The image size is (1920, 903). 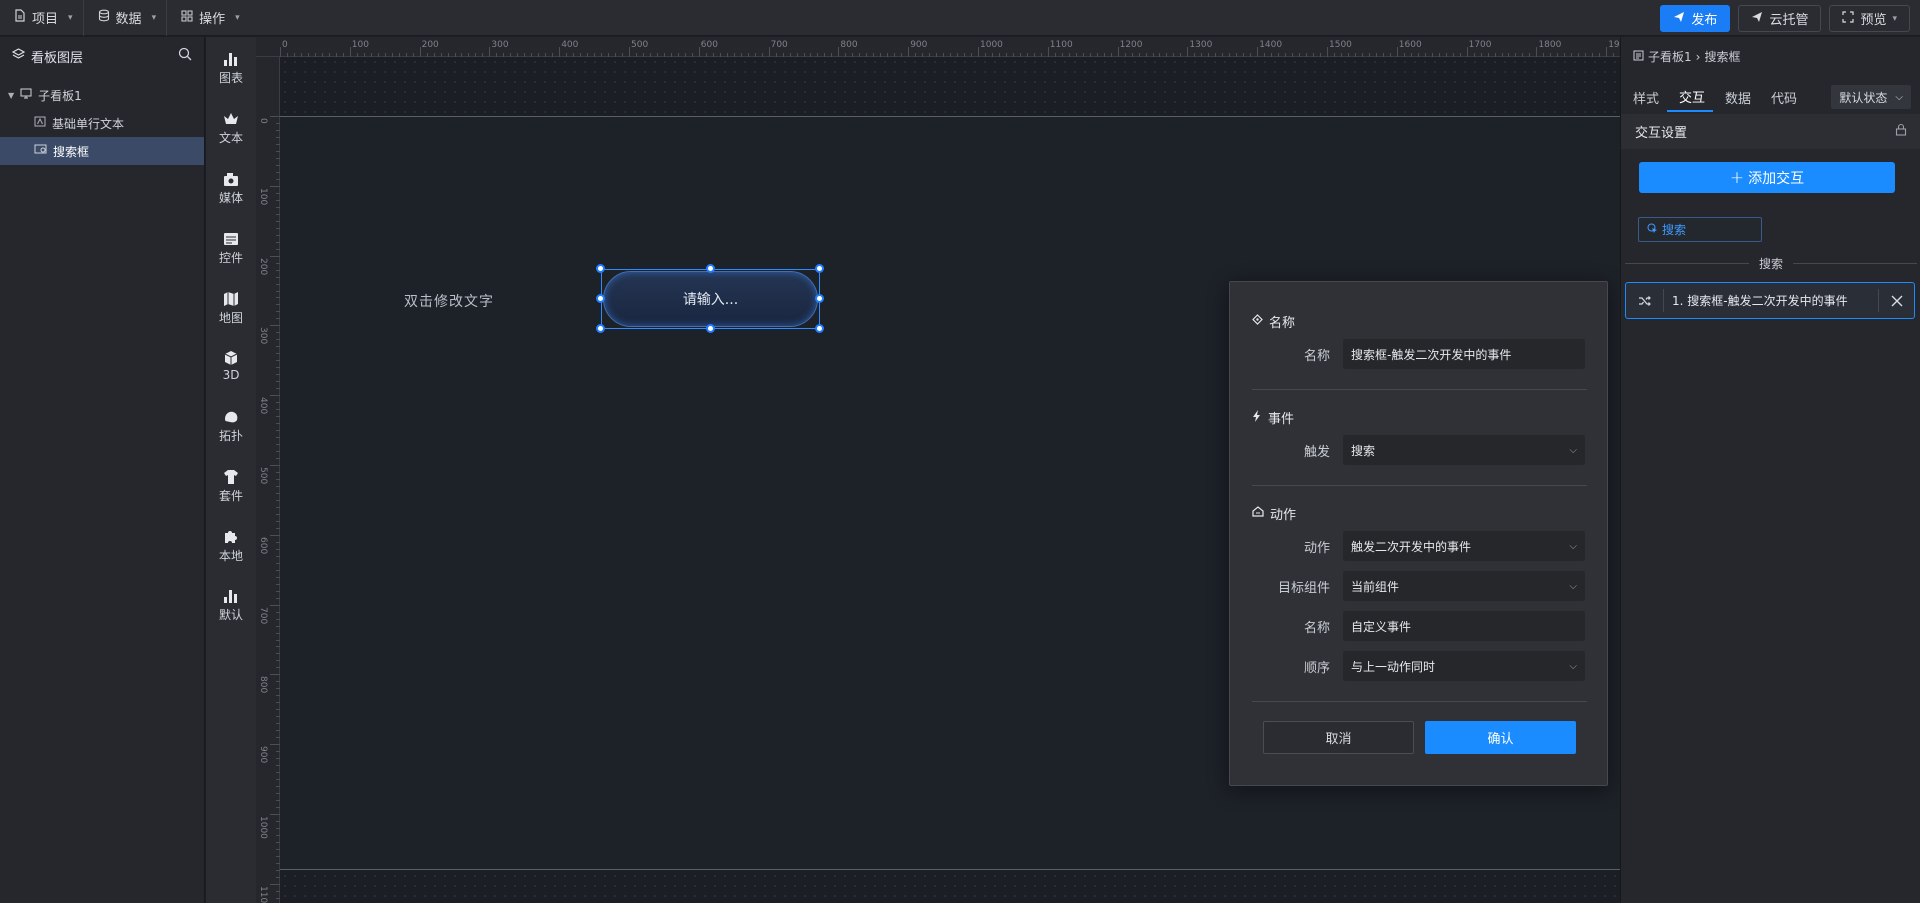 I want to click on action-select: 触发二次开发中的事件 ⌵, so click(x=1464, y=546).